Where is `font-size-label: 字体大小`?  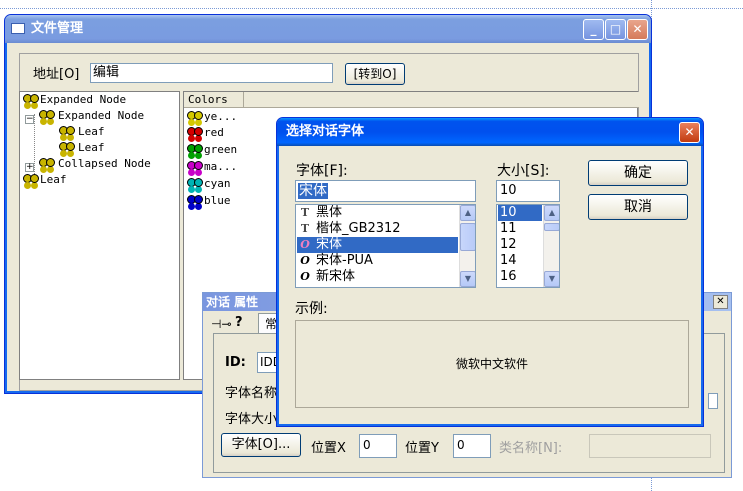
font-size-label: 字体大小 is located at coordinates (251, 419).